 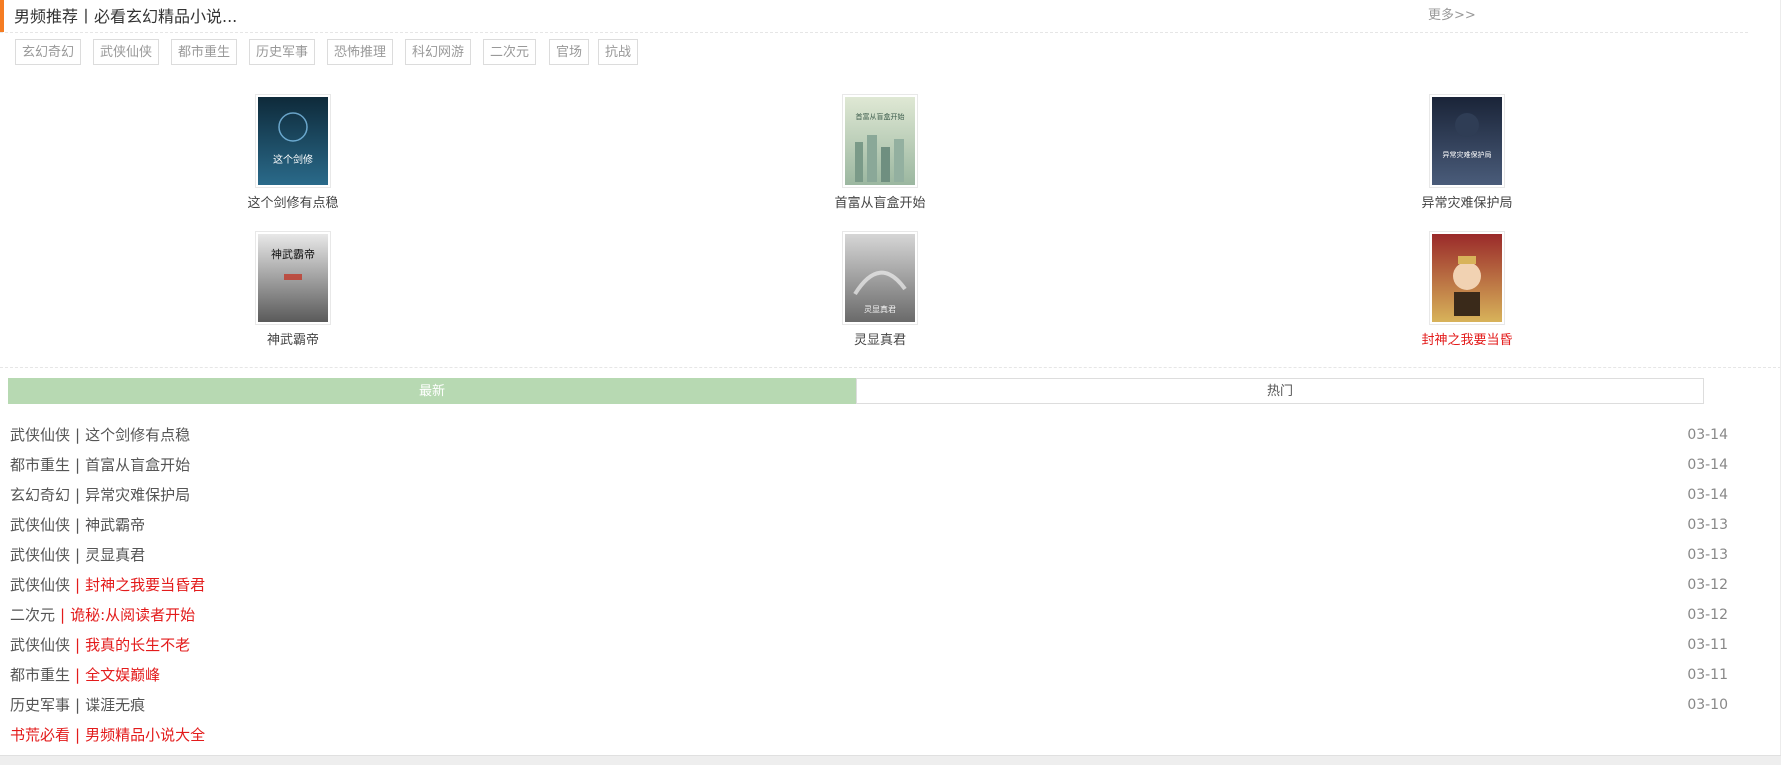 What do you see at coordinates (869, 737) in the screenshot?
I see `list-item: 书荒必看 | 男频精品小说大全` at bounding box center [869, 737].